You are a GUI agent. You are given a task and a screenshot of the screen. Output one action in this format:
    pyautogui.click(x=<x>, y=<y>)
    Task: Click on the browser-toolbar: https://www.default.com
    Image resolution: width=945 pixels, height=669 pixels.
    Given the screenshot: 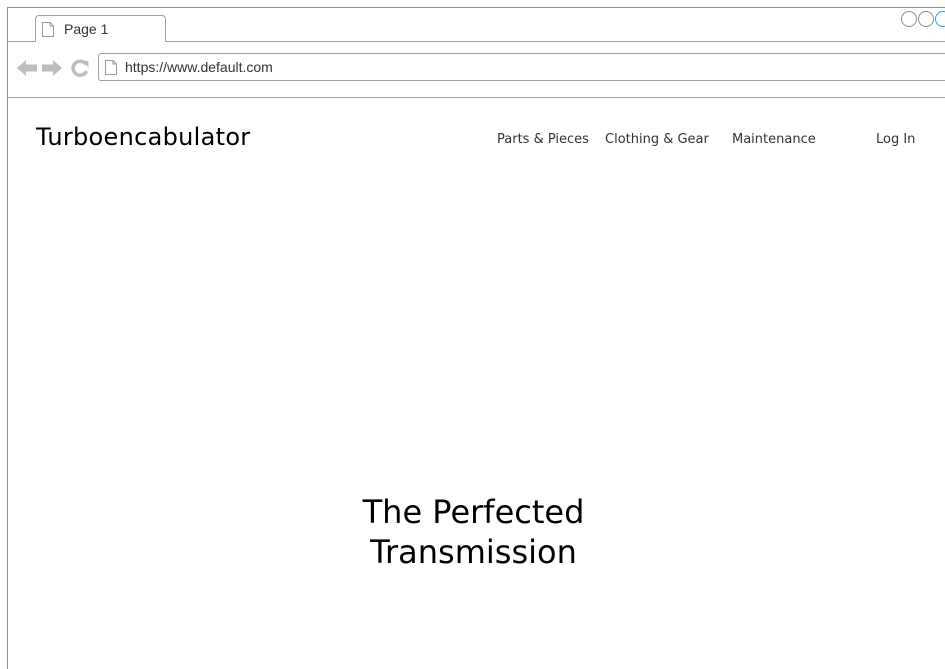 What is the action you would take?
    pyautogui.click(x=476, y=70)
    